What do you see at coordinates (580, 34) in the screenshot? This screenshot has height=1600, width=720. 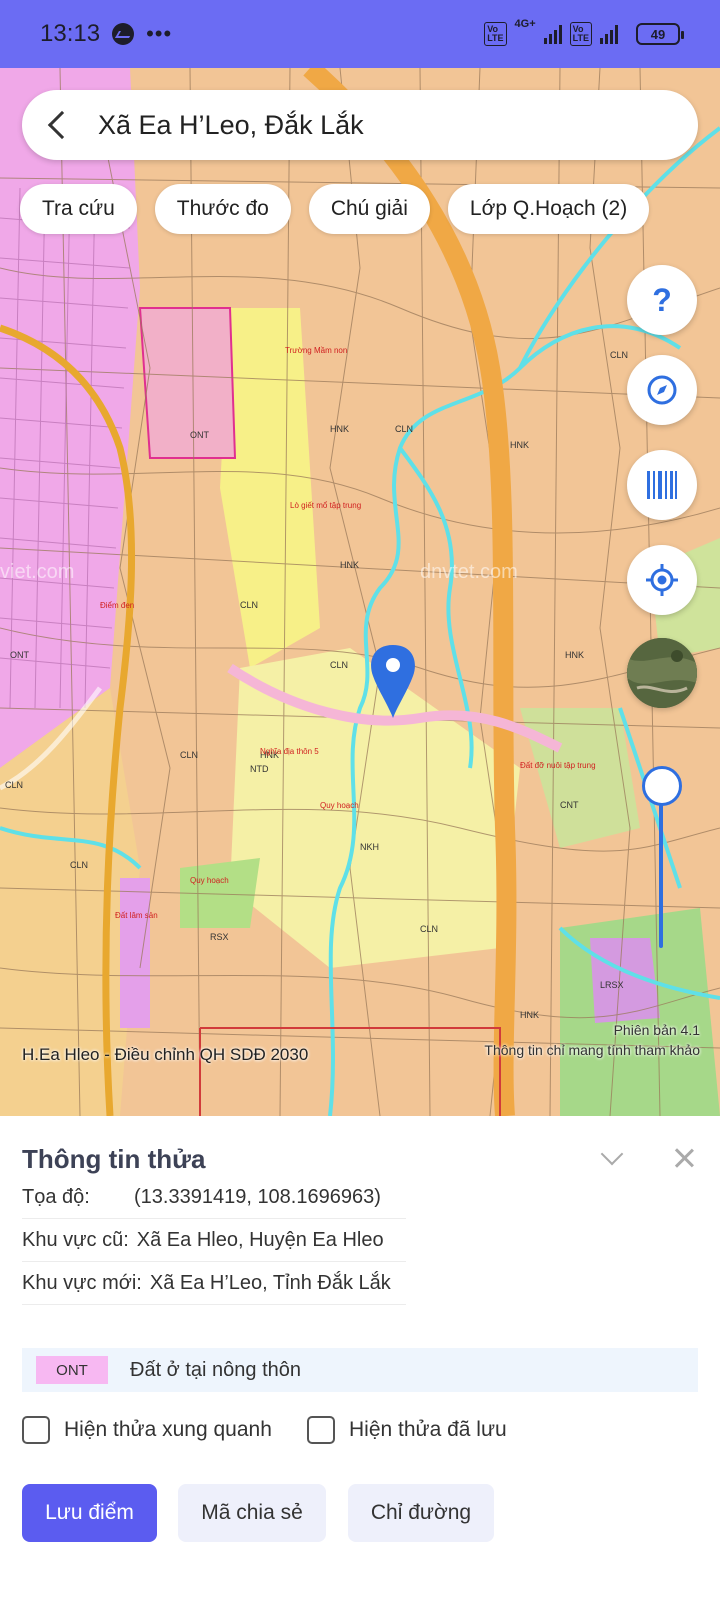 I see `volte-icon-2: Vo LTE` at bounding box center [580, 34].